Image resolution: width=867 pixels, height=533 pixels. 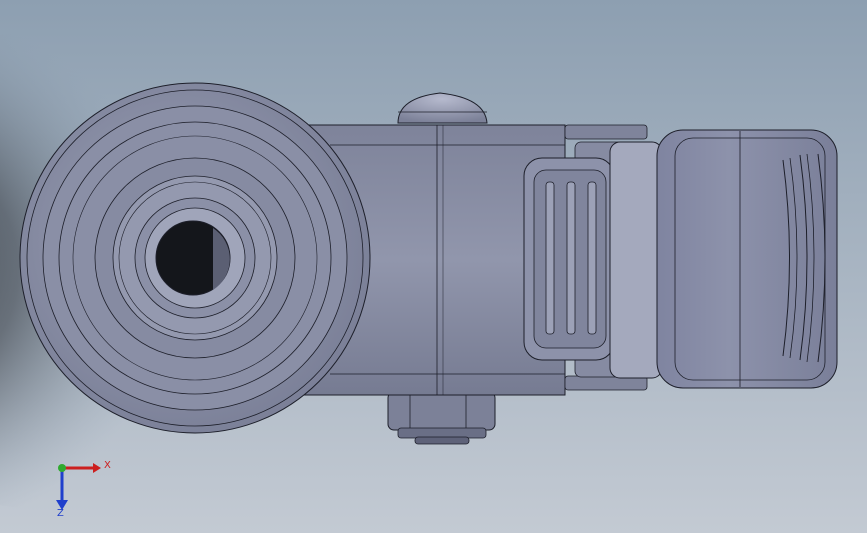 What do you see at coordinates (593, 257) in the screenshot?
I see `cam-latch` at bounding box center [593, 257].